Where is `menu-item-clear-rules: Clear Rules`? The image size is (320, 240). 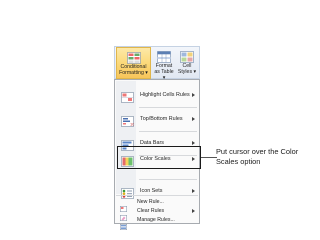
menu-item-clear-rules: Clear Rules is located at coordinates (157, 213).